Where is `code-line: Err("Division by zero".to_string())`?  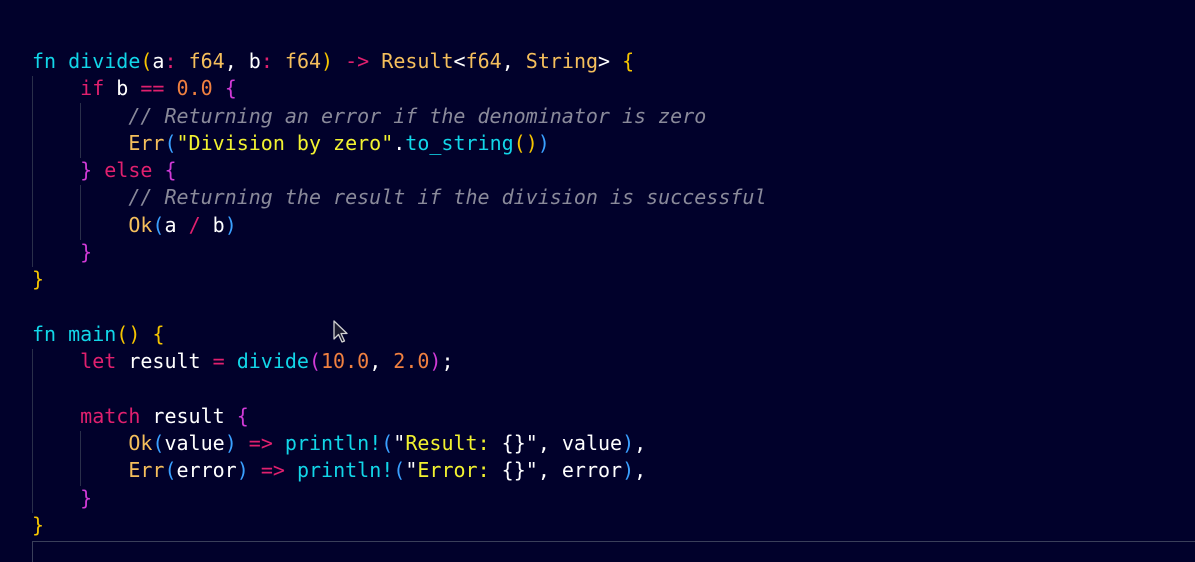
code-line: Err("Division by zero".to_string()) is located at coordinates (399, 143).